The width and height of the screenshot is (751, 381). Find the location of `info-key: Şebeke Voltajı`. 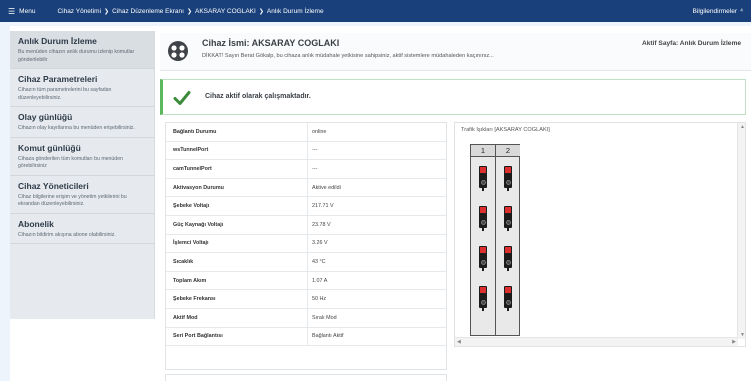

info-key: Şebeke Voltajı is located at coordinates (237, 206).